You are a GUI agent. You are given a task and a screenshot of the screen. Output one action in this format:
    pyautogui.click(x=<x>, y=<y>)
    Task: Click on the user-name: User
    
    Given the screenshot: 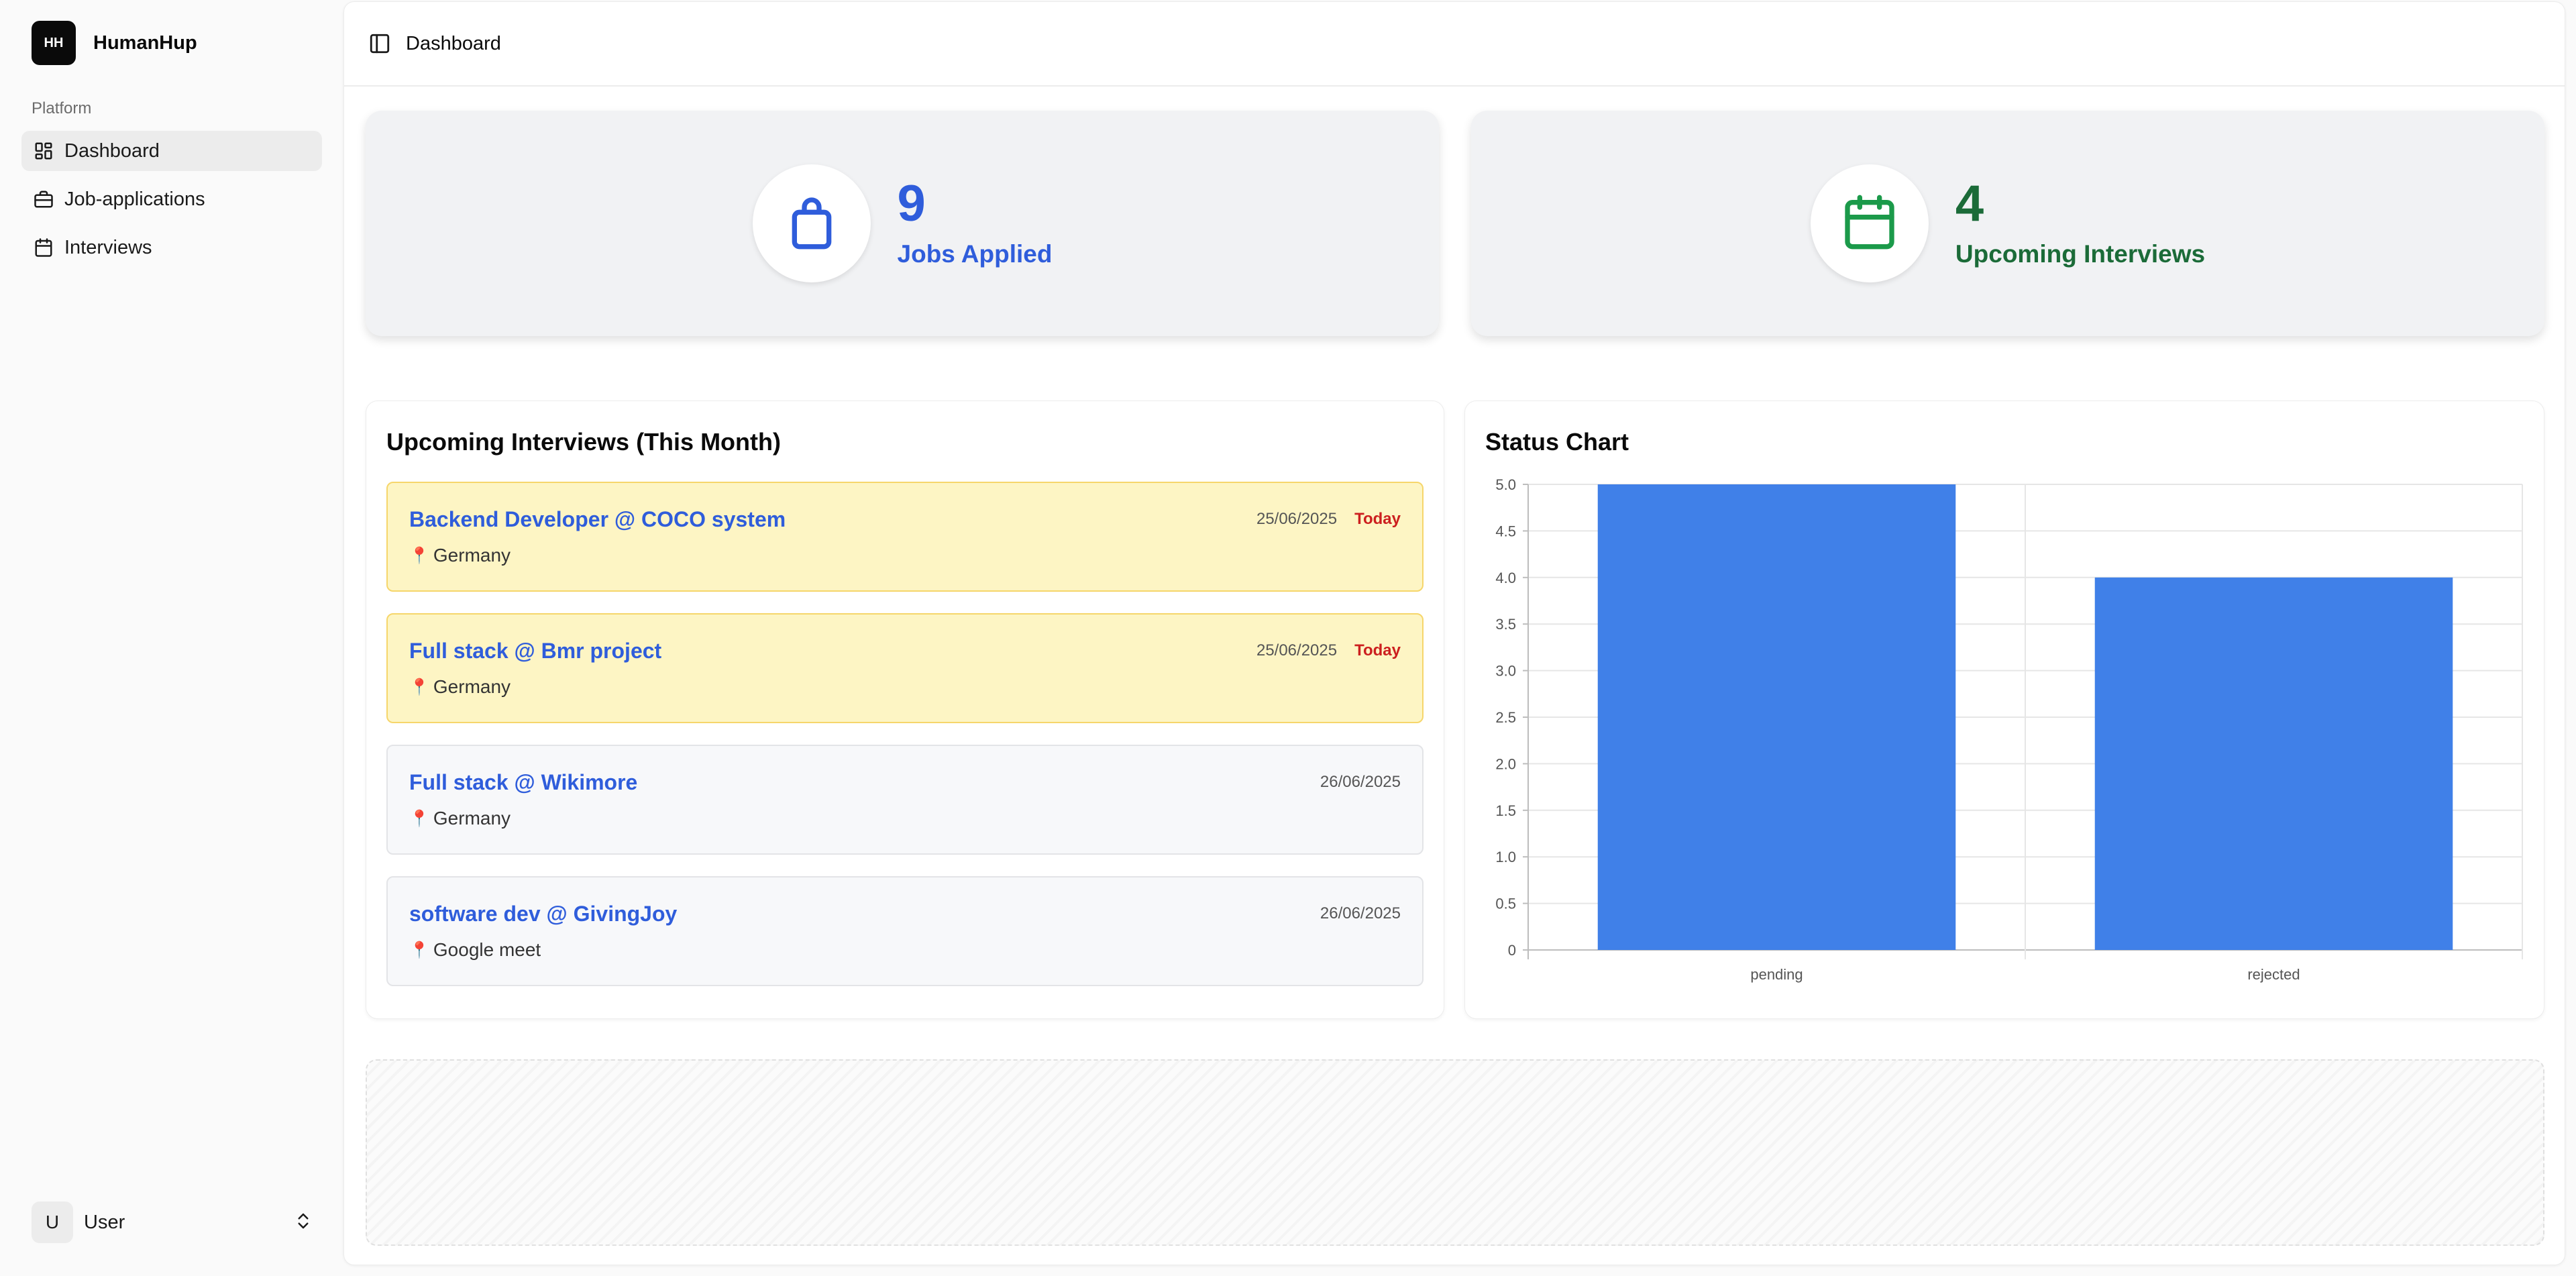 What is the action you would take?
    pyautogui.click(x=104, y=1222)
    